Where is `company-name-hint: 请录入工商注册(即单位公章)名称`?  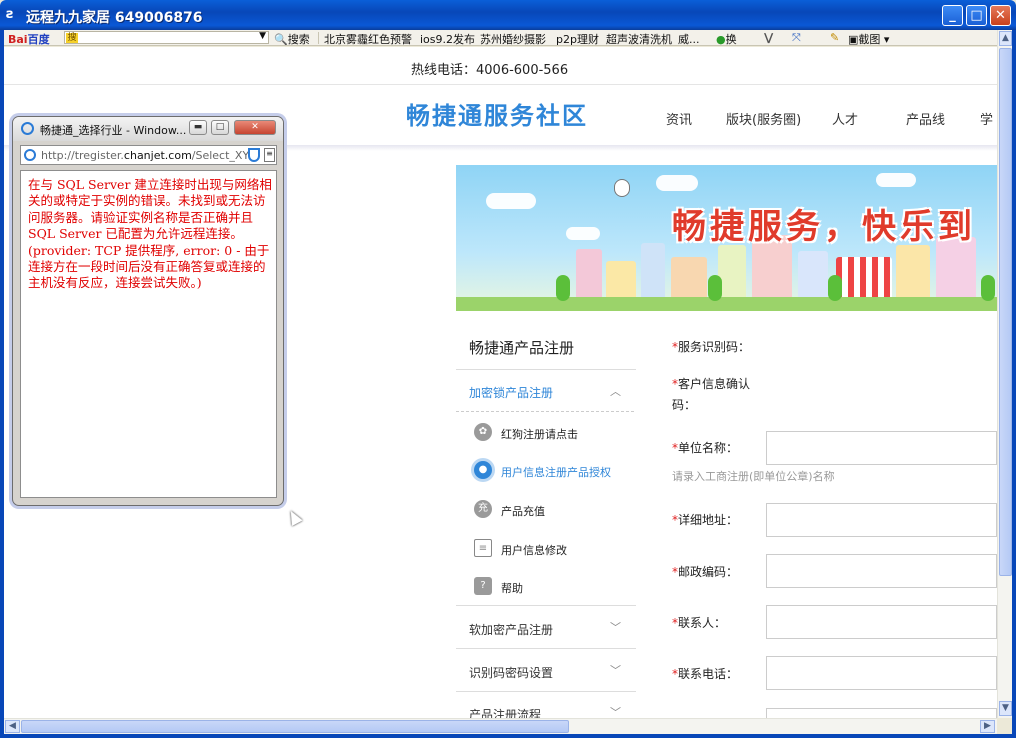 company-name-hint: 请录入工商注册(即单位公章)名称 is located at coordinates (753, 476).